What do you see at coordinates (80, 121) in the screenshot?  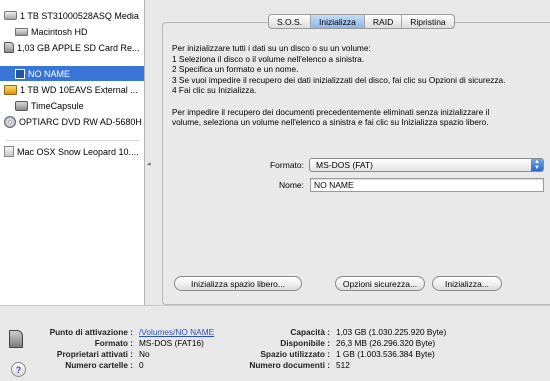 I see `sidebar-item-label: OPTIARC DVD RW AD-5680H` at bounding box center [80, 121].